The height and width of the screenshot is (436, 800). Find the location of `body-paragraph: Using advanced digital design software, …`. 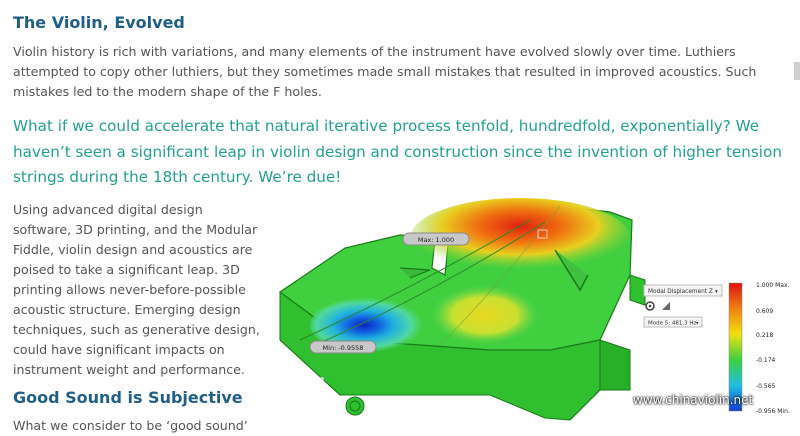

body-paragraph: Using advanced digital design software, … is located at coordinates (136, 289).